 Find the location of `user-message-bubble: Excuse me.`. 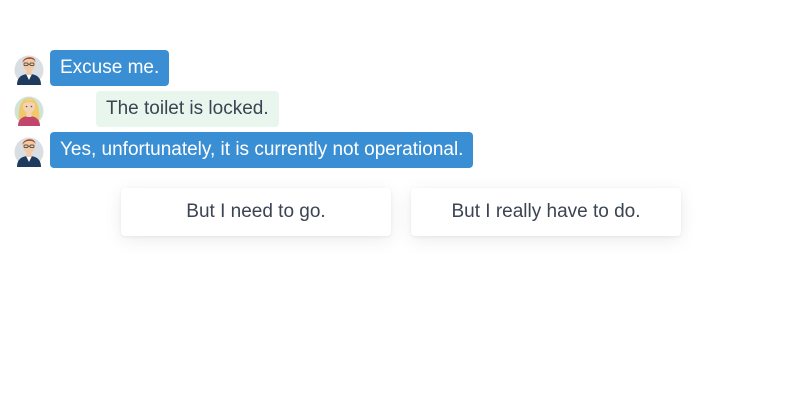

user-message-bubble: Excuse me. is located at coordinates (110, 68).